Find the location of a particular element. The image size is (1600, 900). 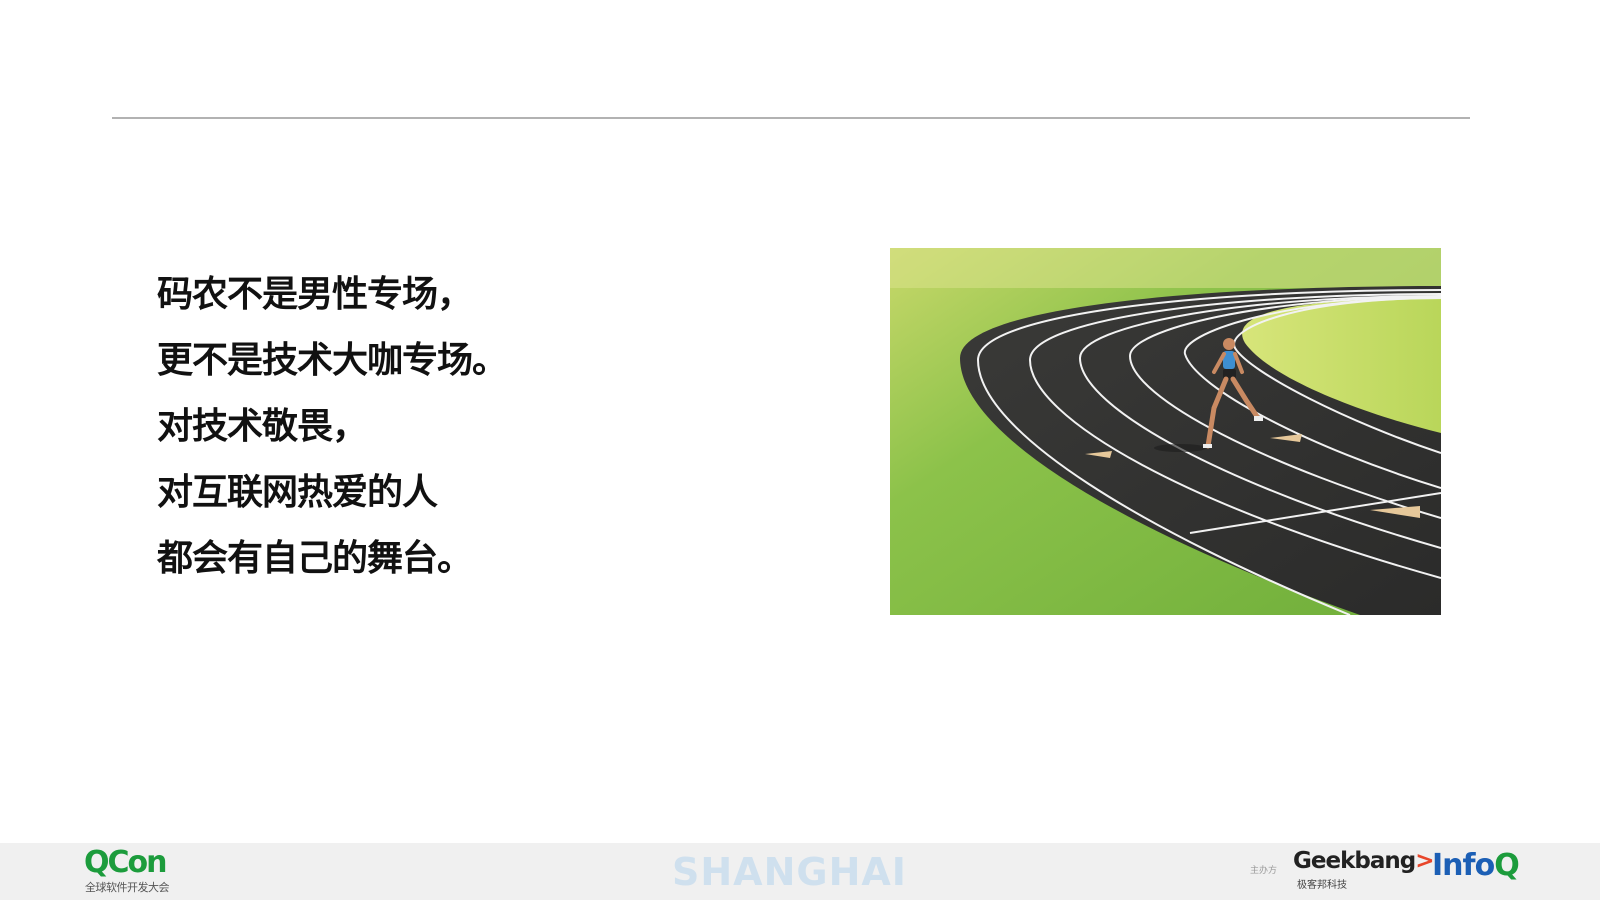

top-divider is located at coordinates (791, 118).